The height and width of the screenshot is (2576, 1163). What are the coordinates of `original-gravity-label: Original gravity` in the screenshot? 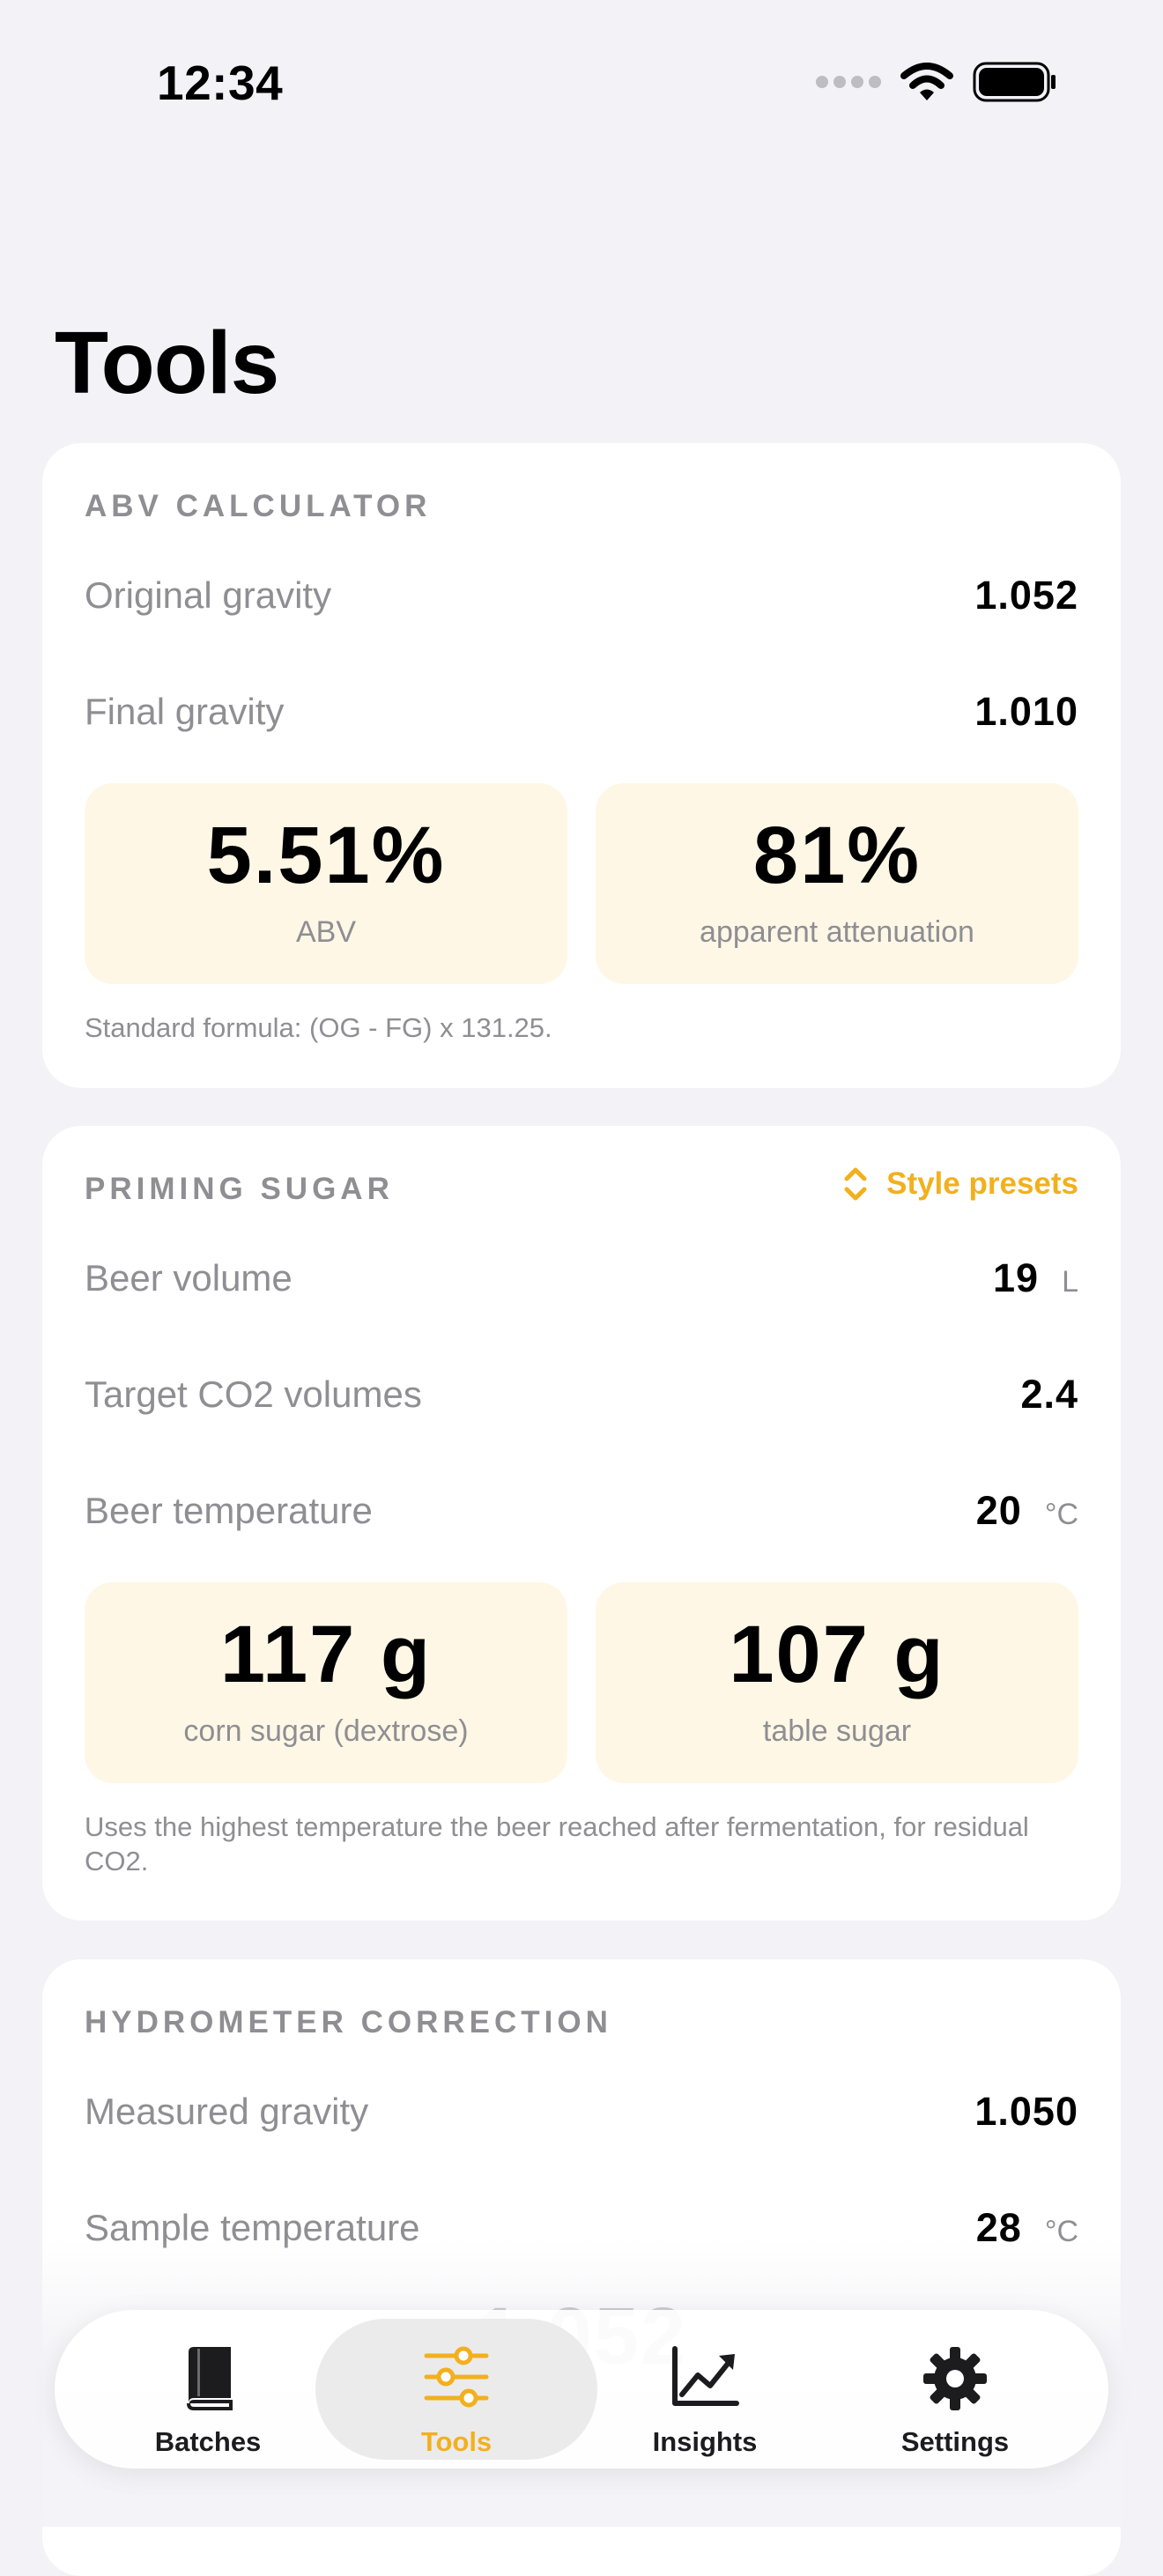 It's located at (208, 595).